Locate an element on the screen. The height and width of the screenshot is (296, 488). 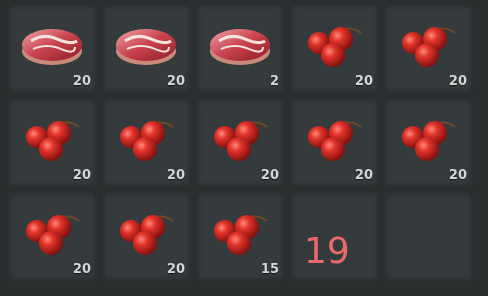
inventory-slot: 15 is located at coordinates (240, 236).